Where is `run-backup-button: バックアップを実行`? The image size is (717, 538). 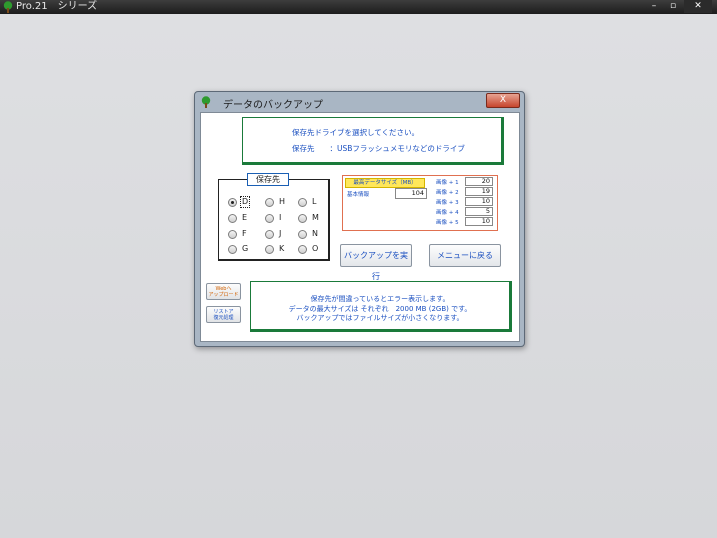 run-backup-button: バックアップを実行 is located at coordinates (376, 262).